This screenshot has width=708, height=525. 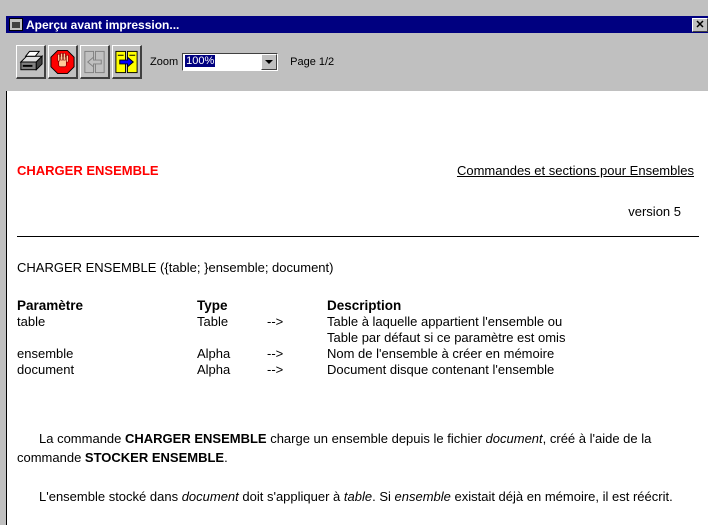 What do you see at coordinates (46, 369) in the screenshot?
I see `param-name: document` at bounding box center [46, 369].